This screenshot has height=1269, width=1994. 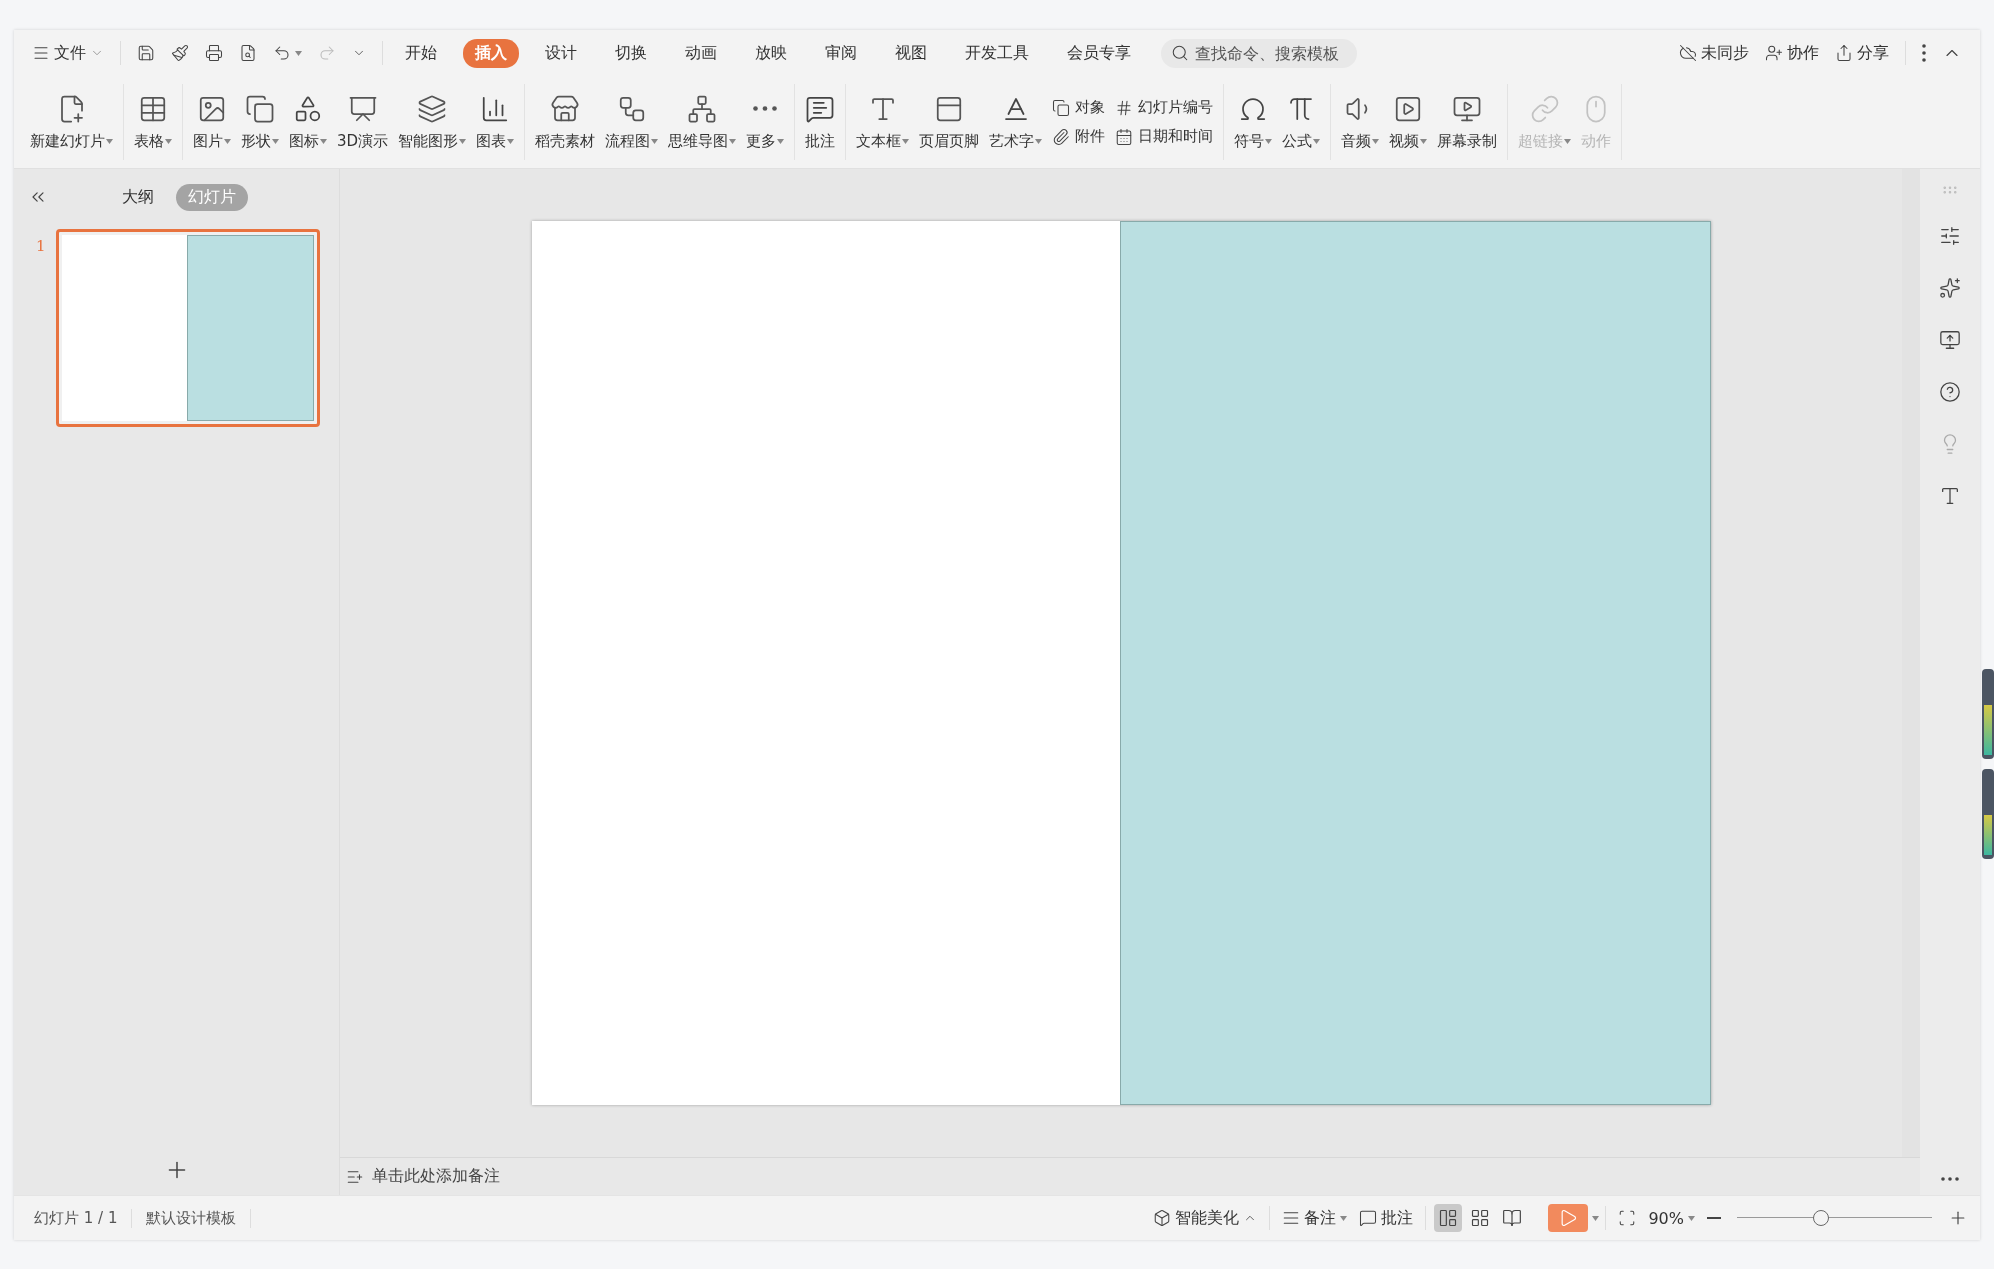 I want to click on notes-button: 备注, so click(x=1315, y=1218).